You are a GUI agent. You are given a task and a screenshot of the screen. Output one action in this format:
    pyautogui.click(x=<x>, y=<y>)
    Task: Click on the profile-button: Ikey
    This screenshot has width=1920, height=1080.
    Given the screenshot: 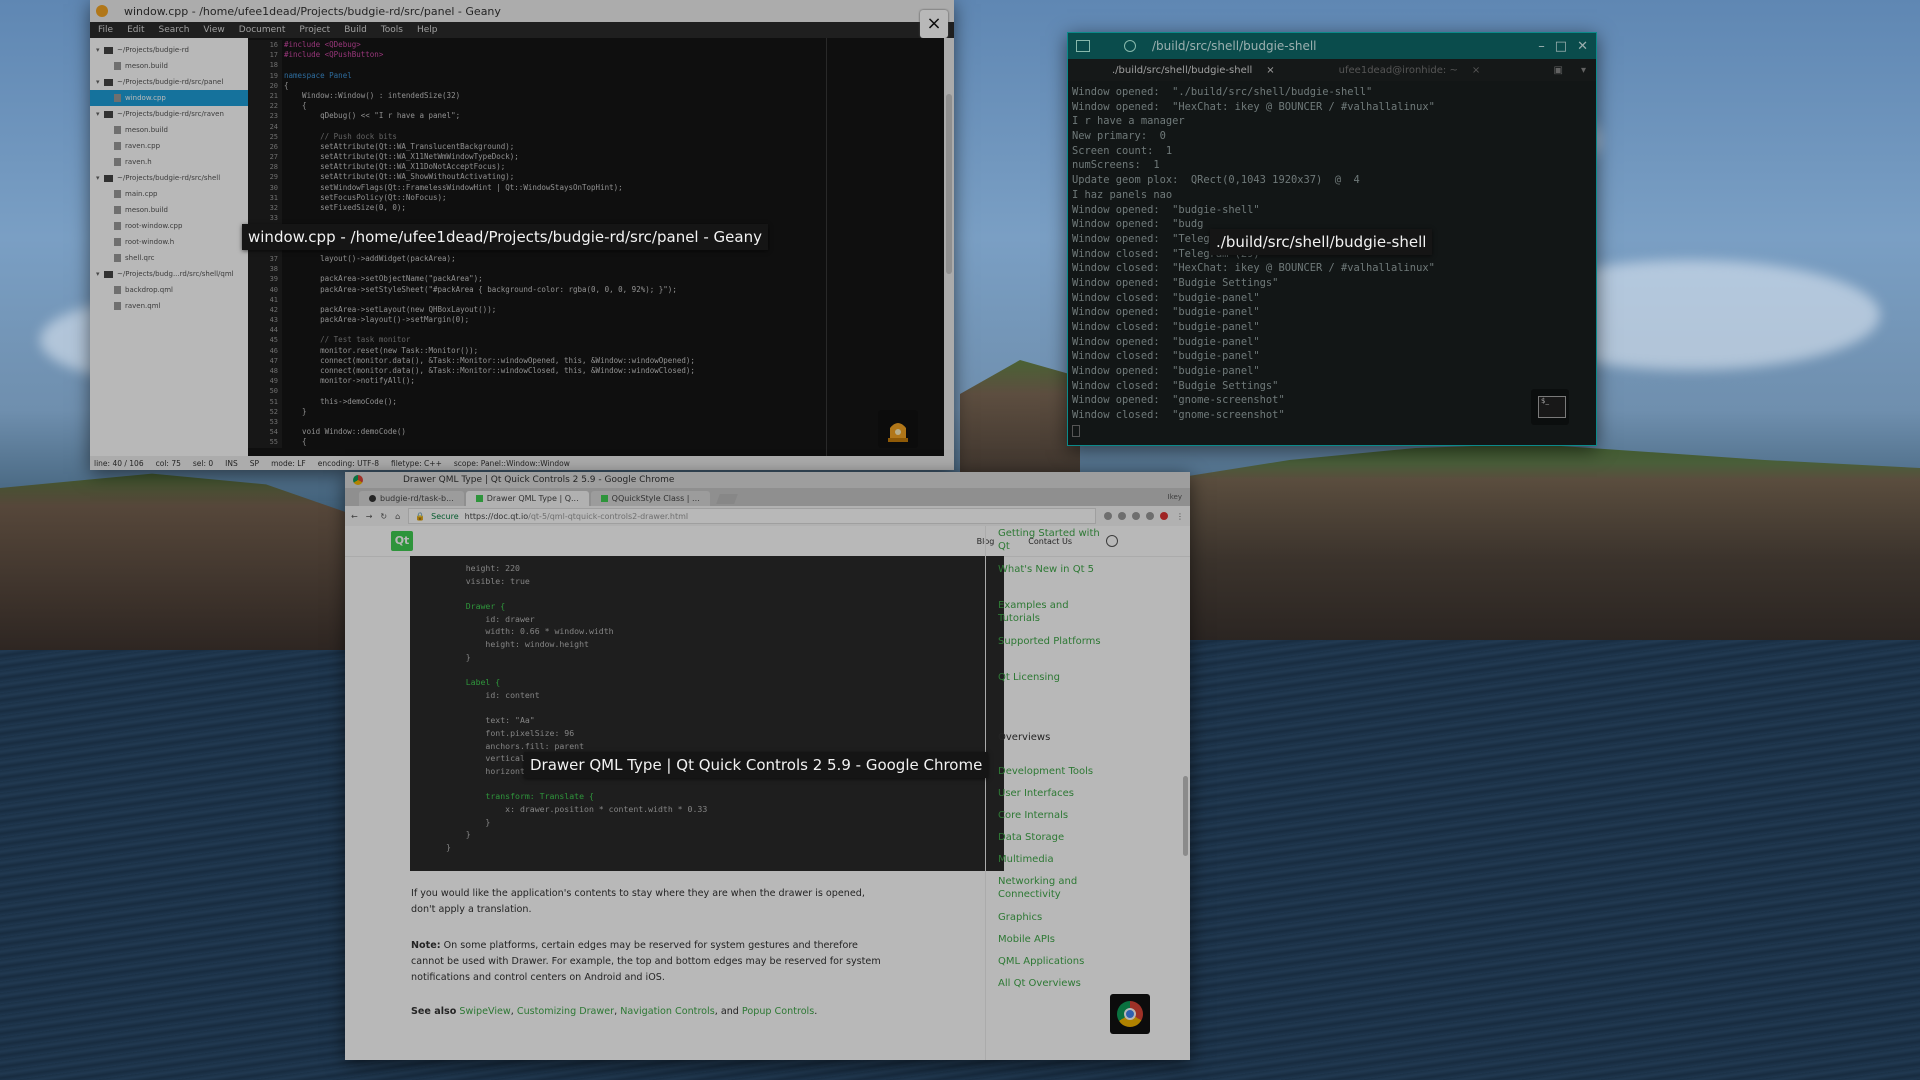 What is the action you would take?
    pyautogui.click(x=1179, y=497)
    